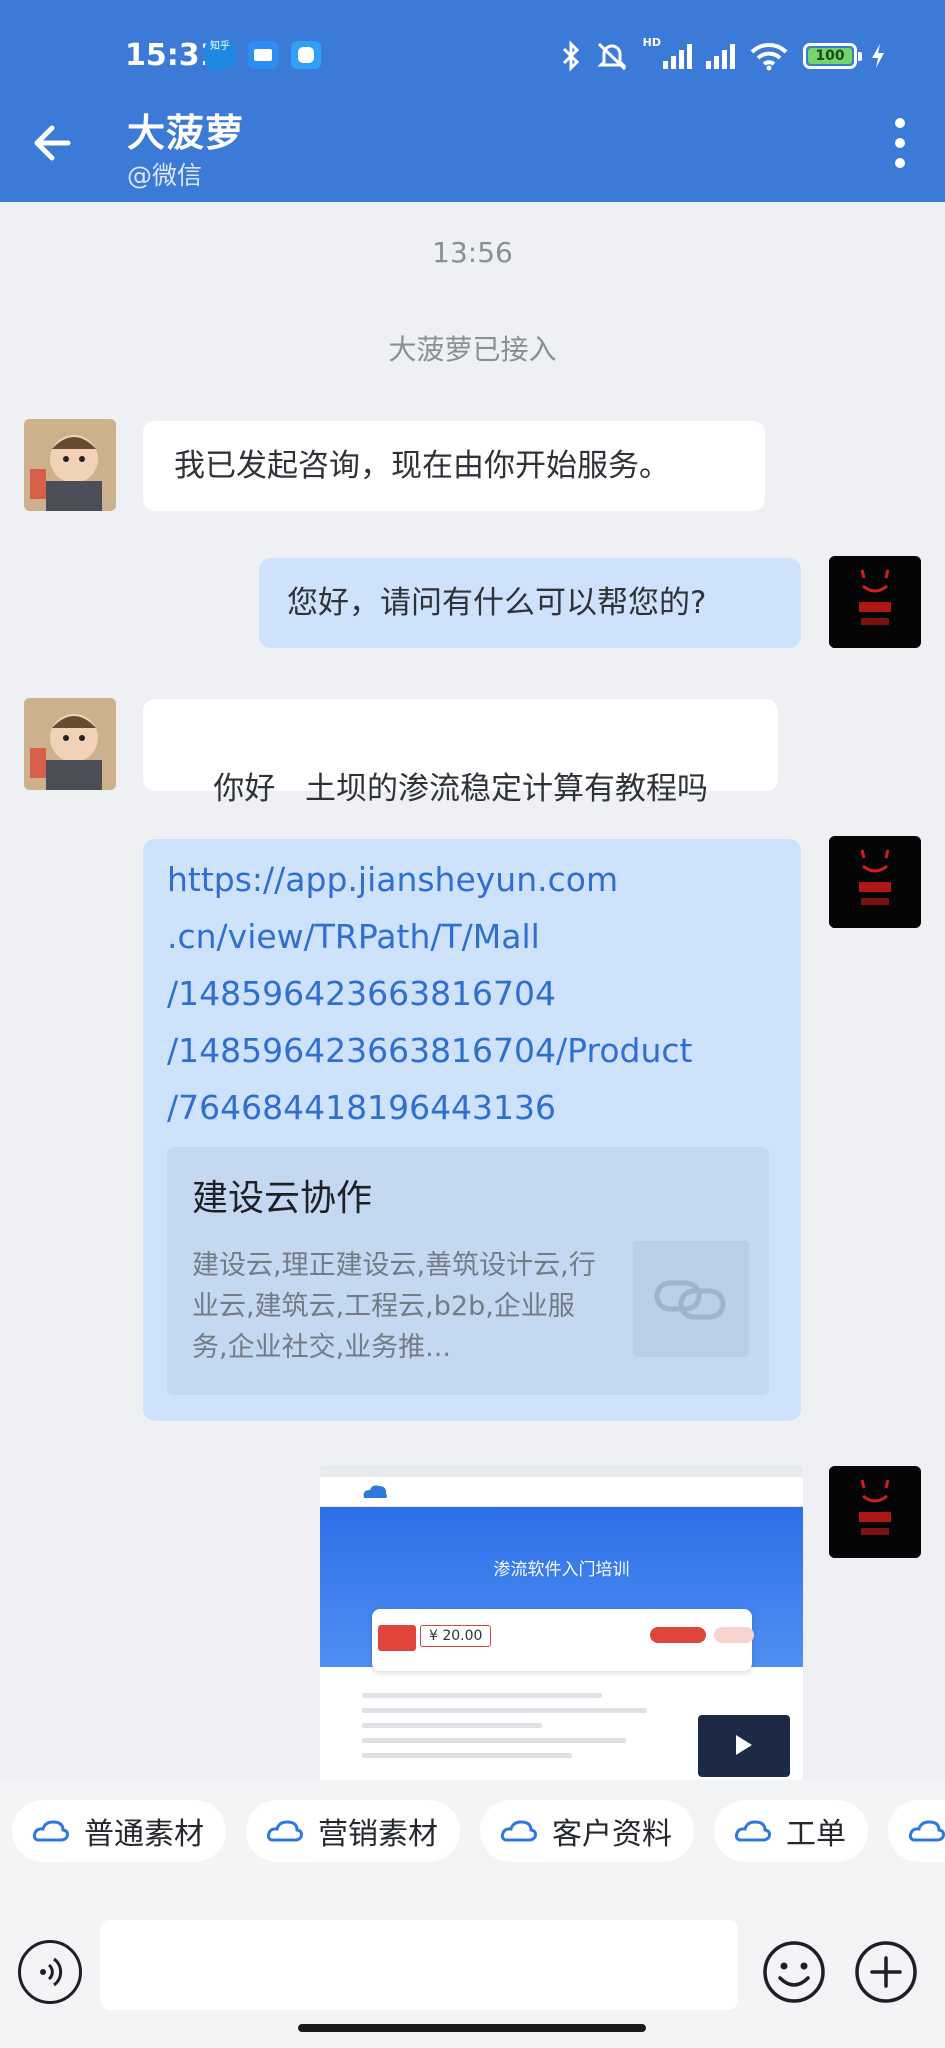 This screenshot has height=2048, width=945. I want to click on message-input, so click(419, 1965).